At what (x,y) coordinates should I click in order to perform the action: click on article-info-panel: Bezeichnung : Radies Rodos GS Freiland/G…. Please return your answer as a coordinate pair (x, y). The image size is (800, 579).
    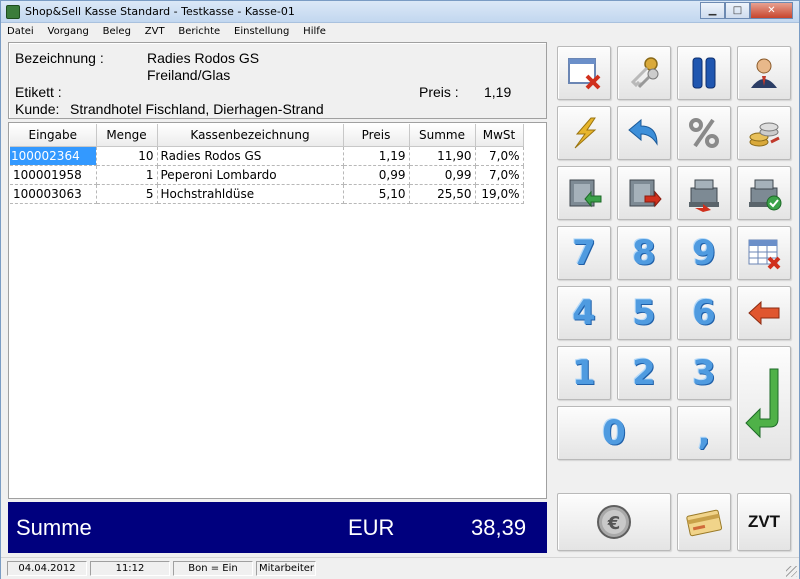
    Looking at the image, I should click on (277, 80).